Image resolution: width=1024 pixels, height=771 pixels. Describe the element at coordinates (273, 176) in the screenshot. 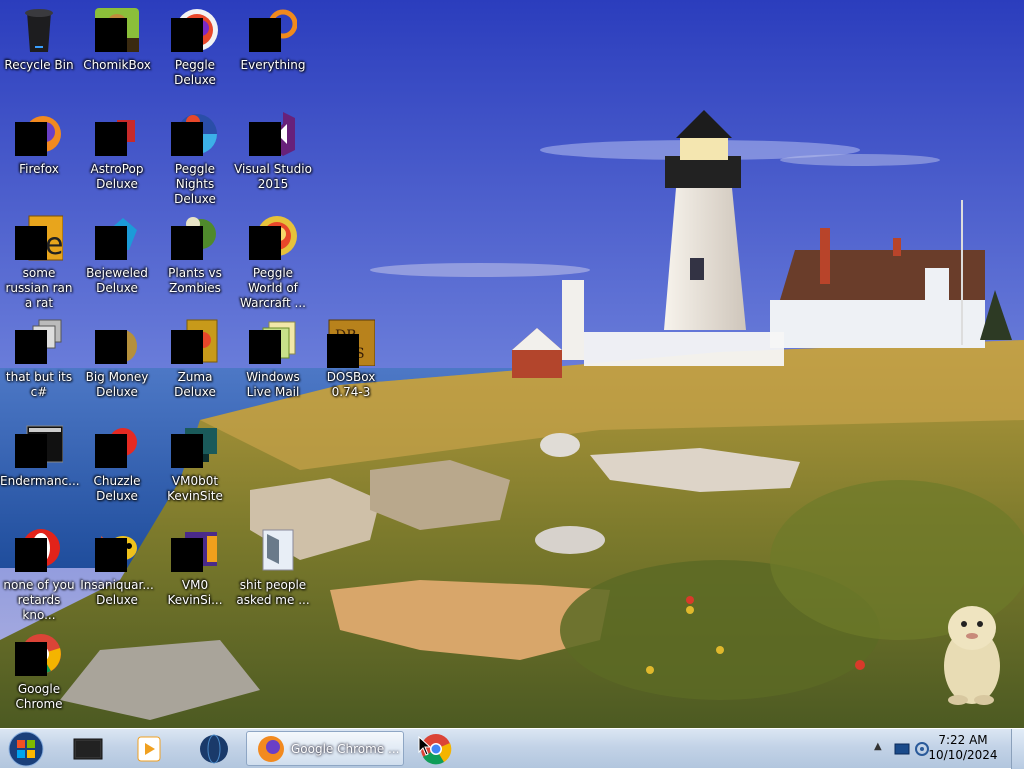

I see `icon-label: Visual Studio 2015` at that location.